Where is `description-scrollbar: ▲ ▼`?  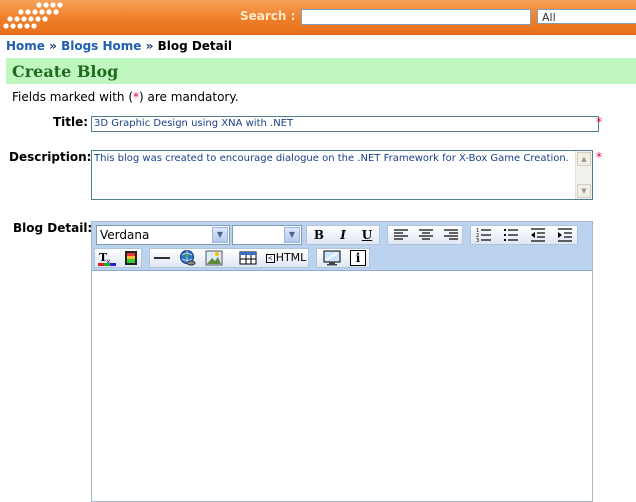 description-scrollbar: ▲ ▼ is located at coordinates (583, 175).